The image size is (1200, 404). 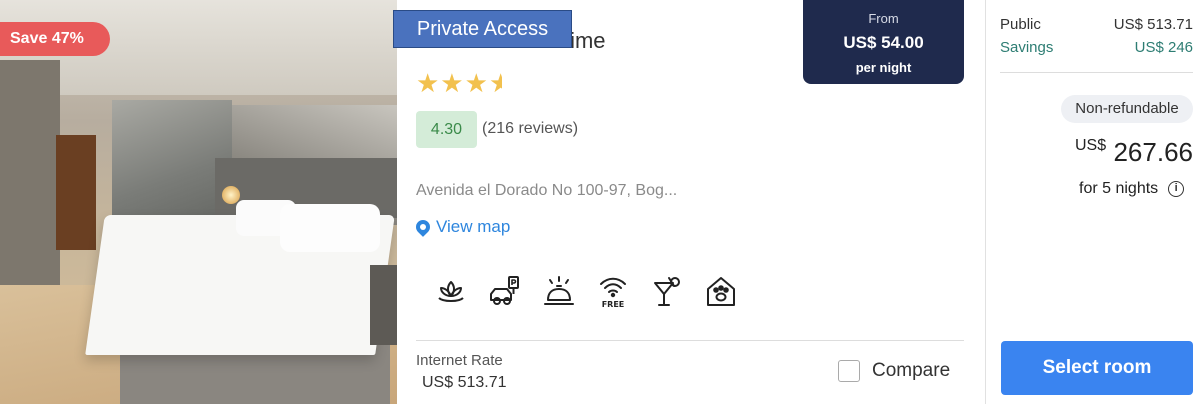 What do you see at coordinates (667, 292) in the screenshot?
I see `bar-cocktail-icon` at bounding box center [667, 292].